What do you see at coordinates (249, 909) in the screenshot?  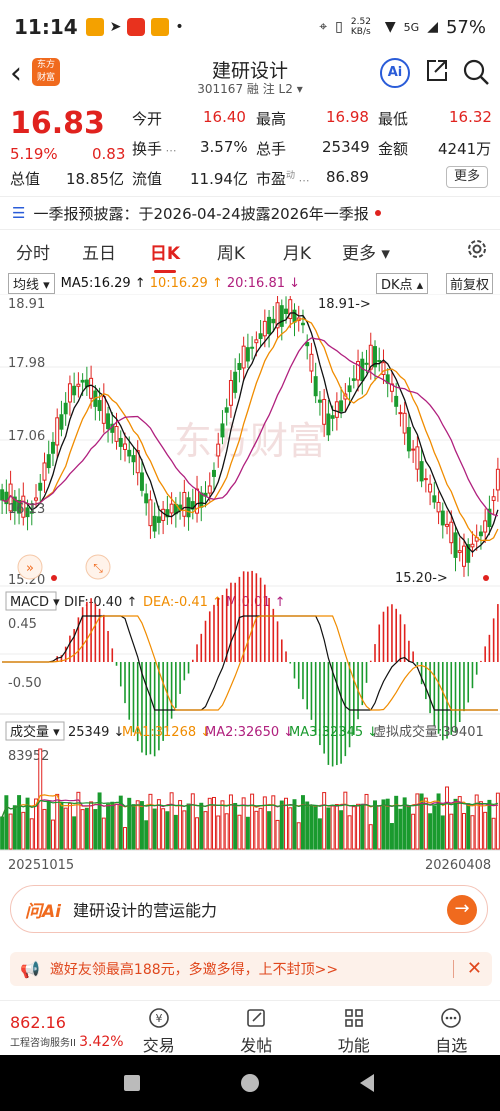 I see `ai-question-bar: 问Ai 建研设计的营运能力 →` at bounding box center [249, 909].